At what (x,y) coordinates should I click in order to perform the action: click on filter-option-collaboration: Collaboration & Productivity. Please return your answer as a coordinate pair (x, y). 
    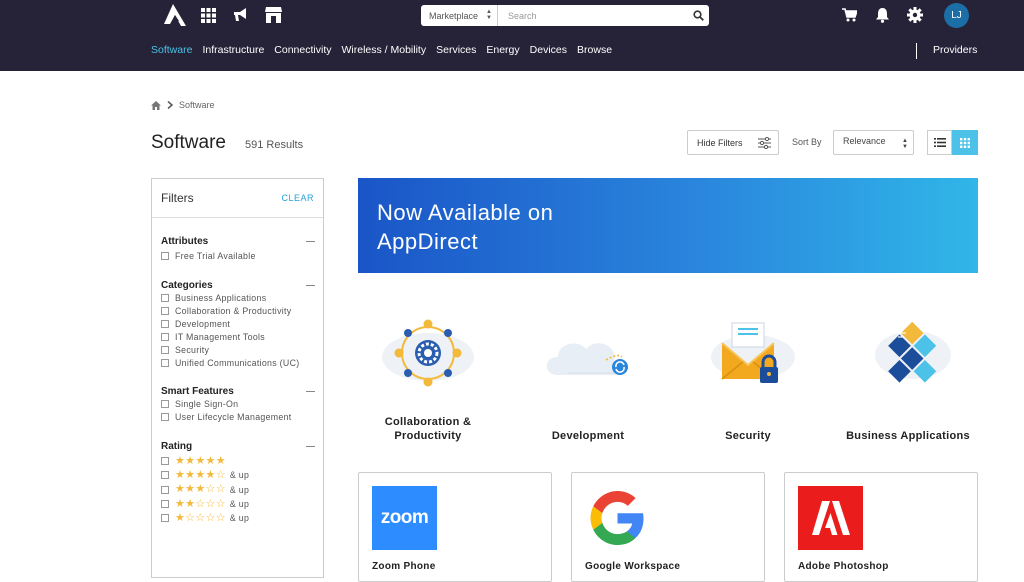
    Looking at the image, I should click on (238, 311).